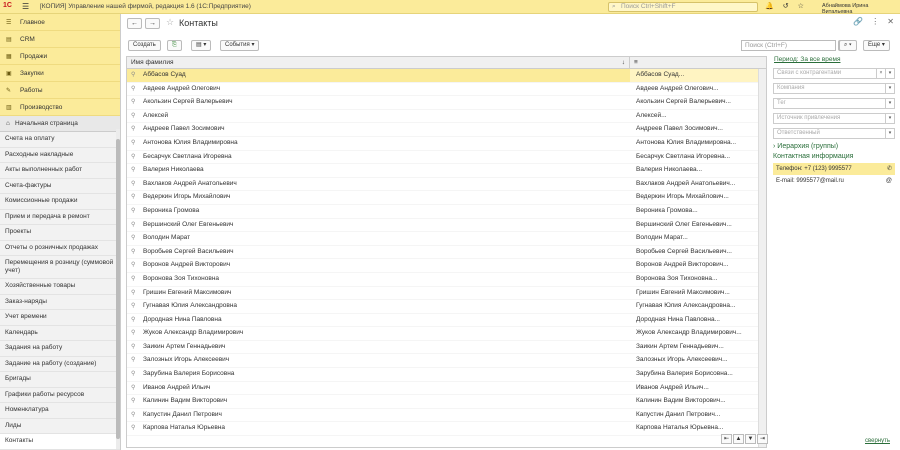  I want to click on nav-item: Комиссионные продажи, so click(60, 202).